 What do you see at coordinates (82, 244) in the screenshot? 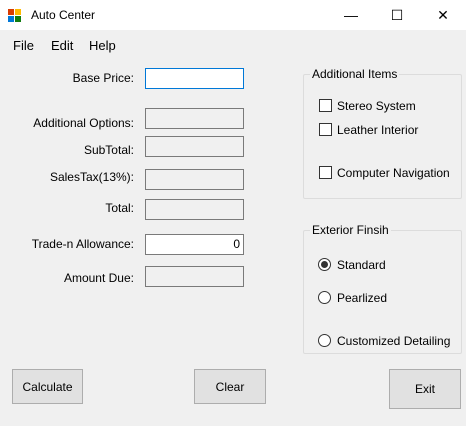
I see `trade-in-label: Trade-n Allowance:` at bounding box center [82, 244].